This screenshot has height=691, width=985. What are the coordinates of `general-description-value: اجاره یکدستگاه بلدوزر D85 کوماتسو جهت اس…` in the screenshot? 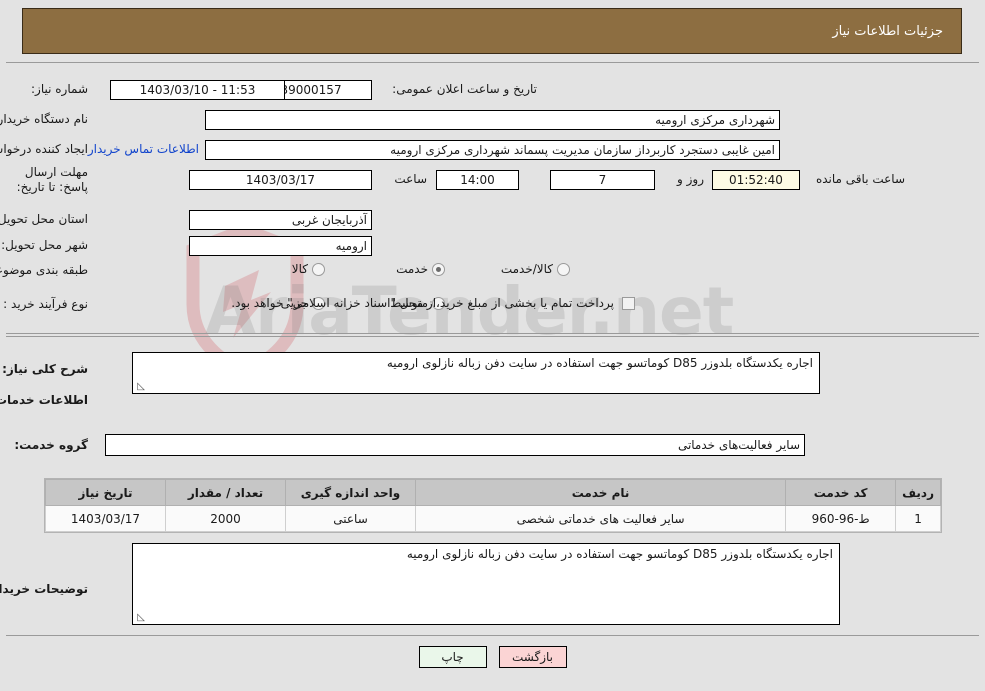 It's located at (599, 363).